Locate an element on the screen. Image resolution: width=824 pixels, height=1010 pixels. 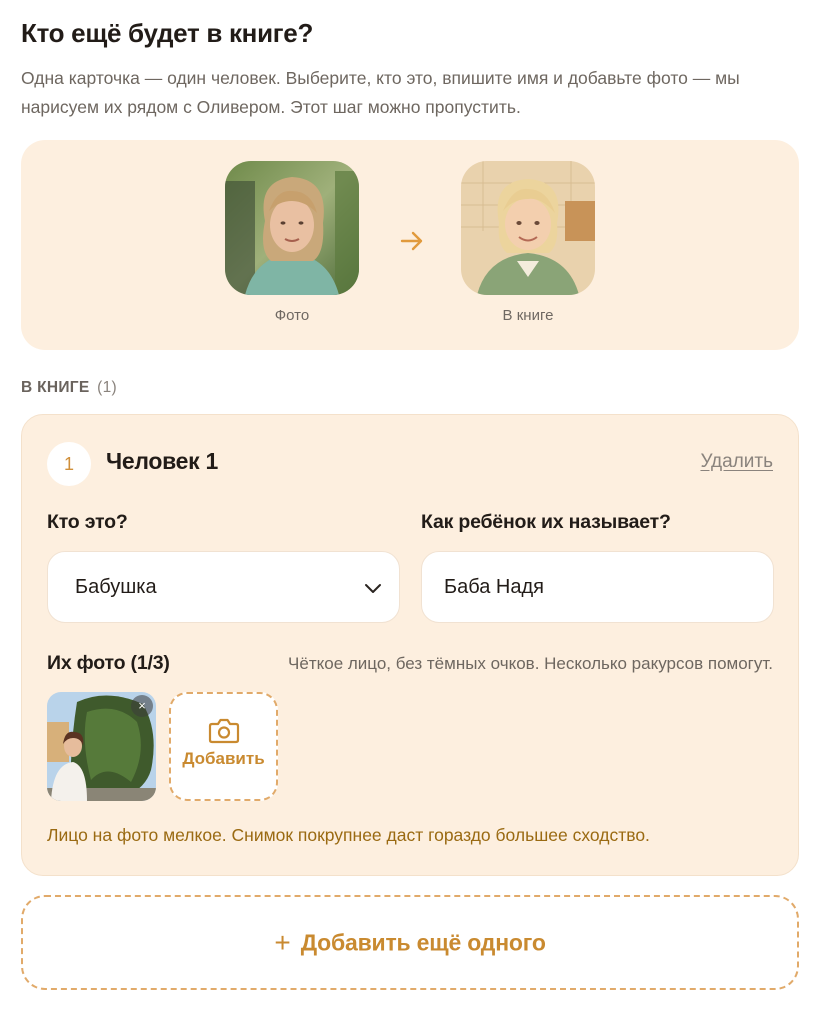
person-title: Человек 1 is located at coordinates (162, 461).